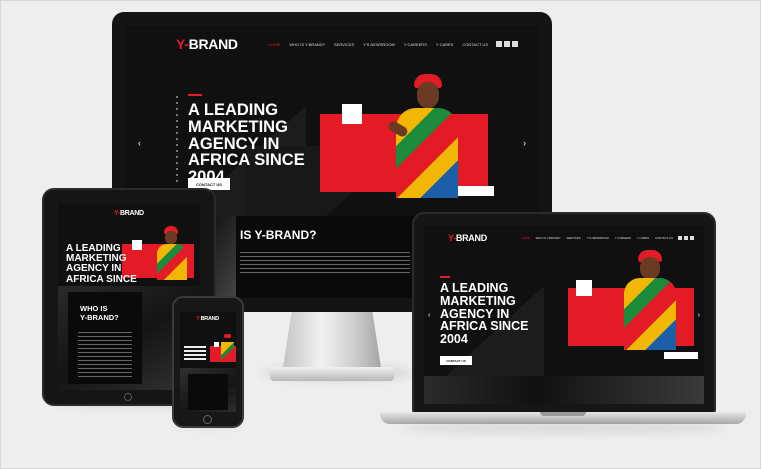  Describe the element at coordinates (99, 317) in the screenshot. I see `about-title-line: Y-BRAND?` at that location.